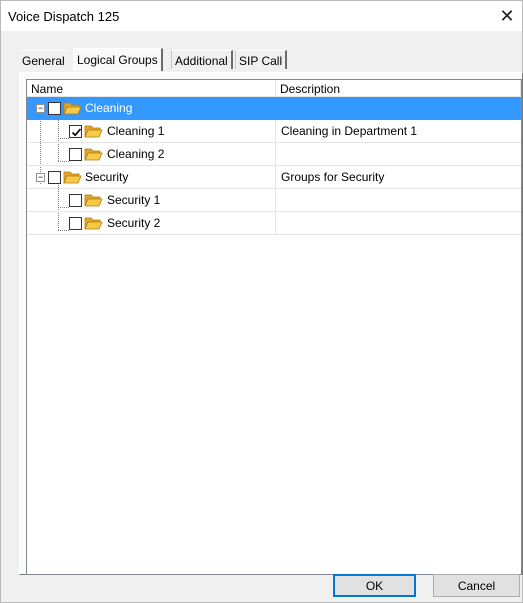 Image resolution: width=523 pixels, height=603 pixels. What do you see at coordinates (151, 88) in the screenshot?
I see `column-header-name: Name` at bounding box center [151, 88].